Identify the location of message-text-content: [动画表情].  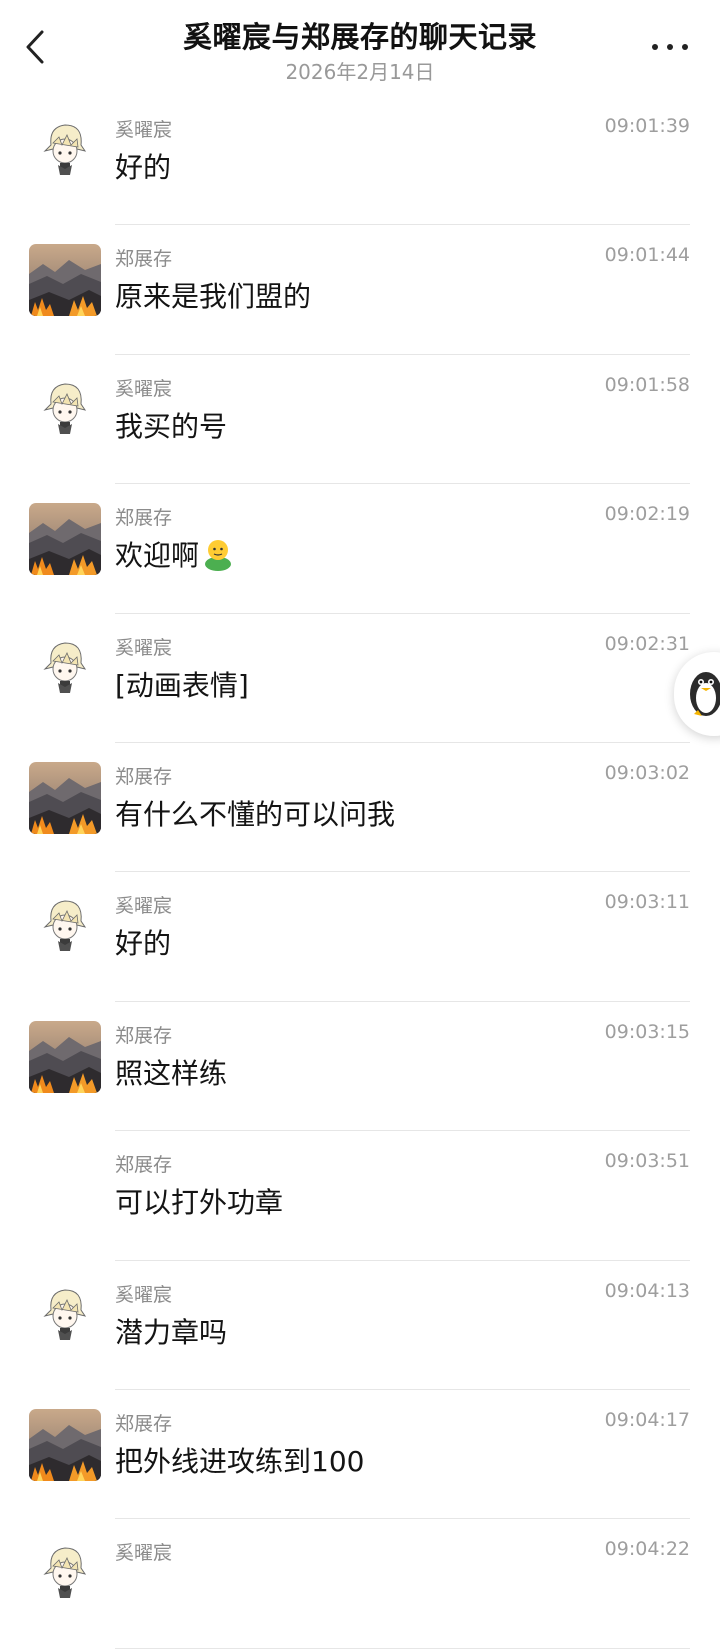
(182, 685).